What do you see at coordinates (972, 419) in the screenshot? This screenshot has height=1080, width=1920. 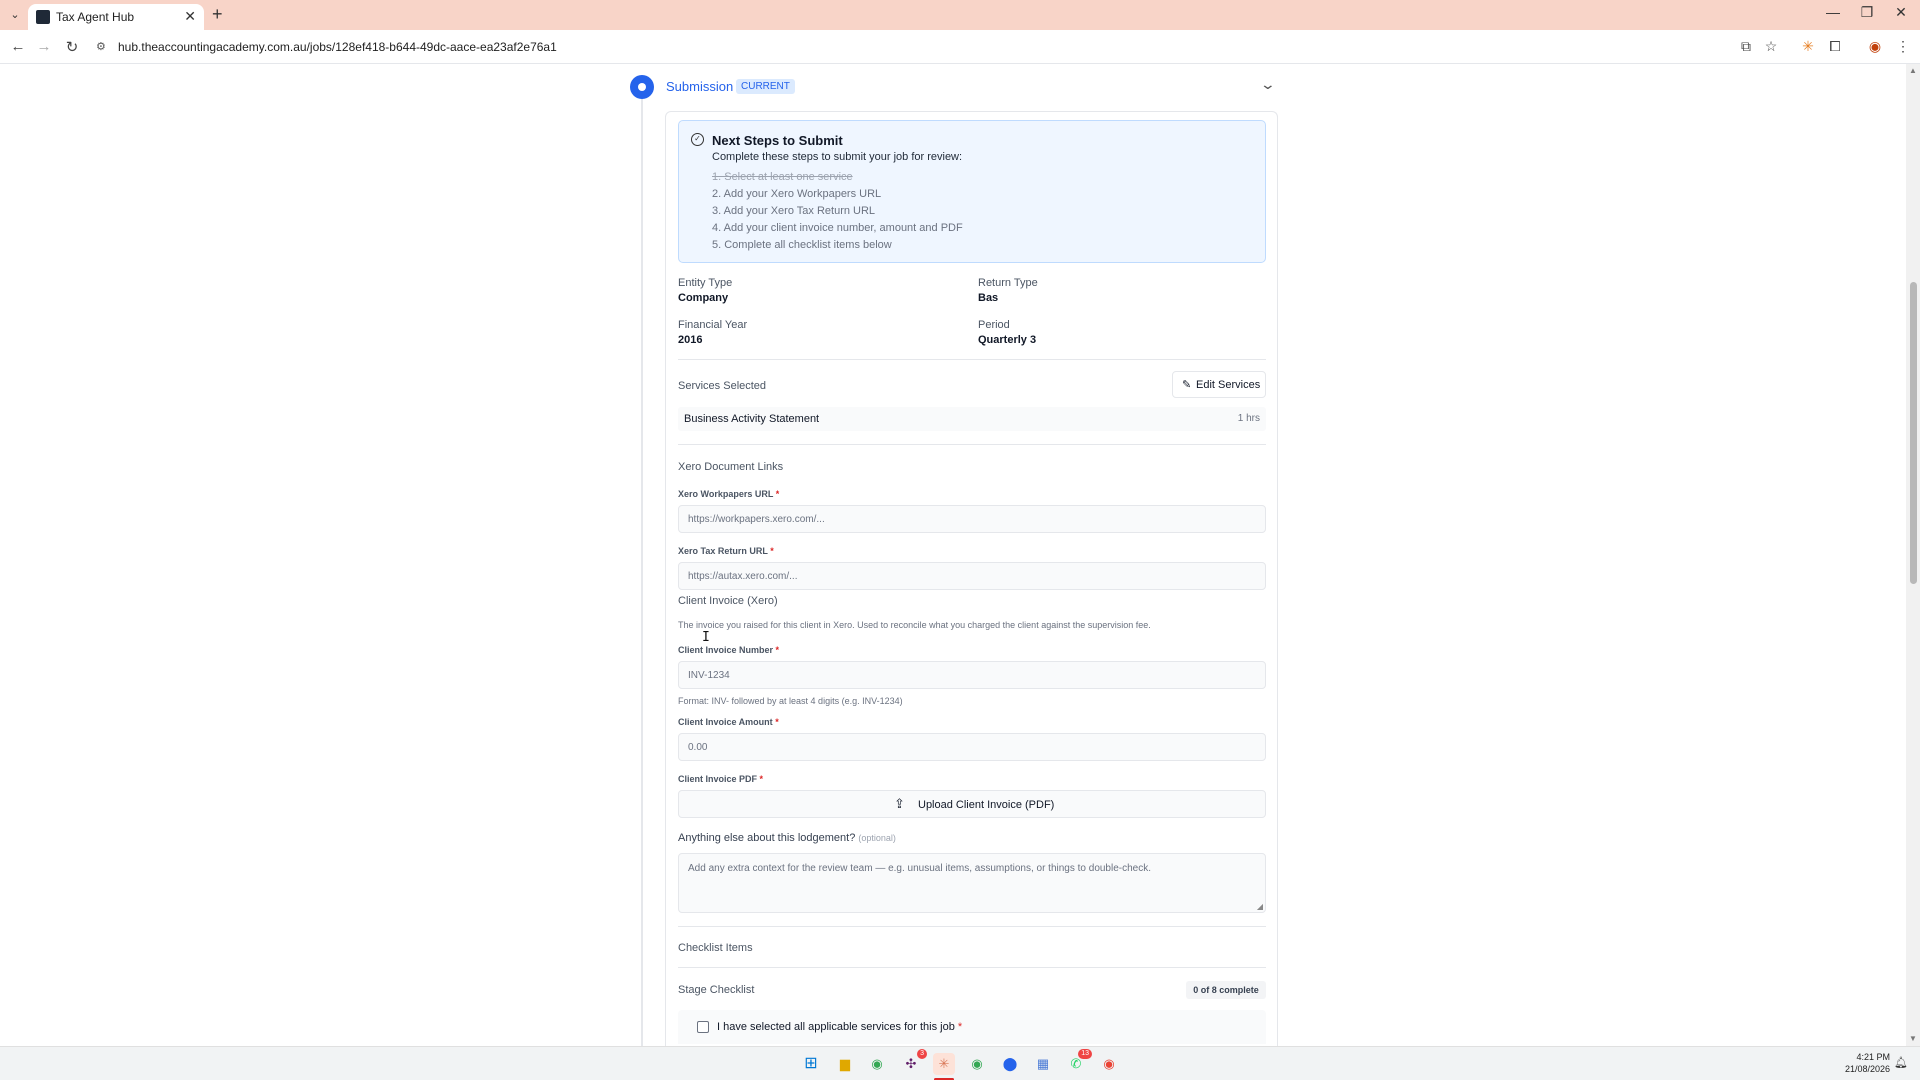 I see `service-row: Business Activity Statement 1 hrs` at bounding box center [972, 419].